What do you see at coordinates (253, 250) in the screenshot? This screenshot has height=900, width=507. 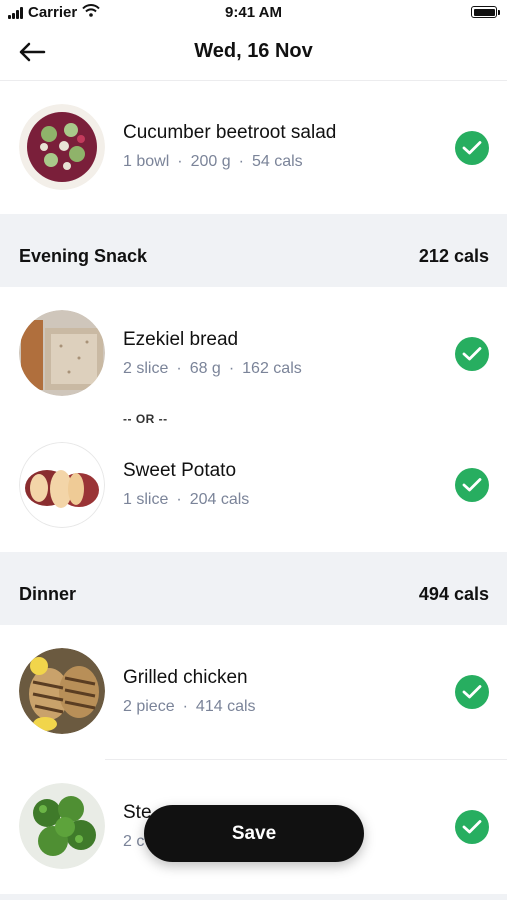 I see `section-header-evening-snack: Evening Snack 212 cals` at bounding box center [253, 250].